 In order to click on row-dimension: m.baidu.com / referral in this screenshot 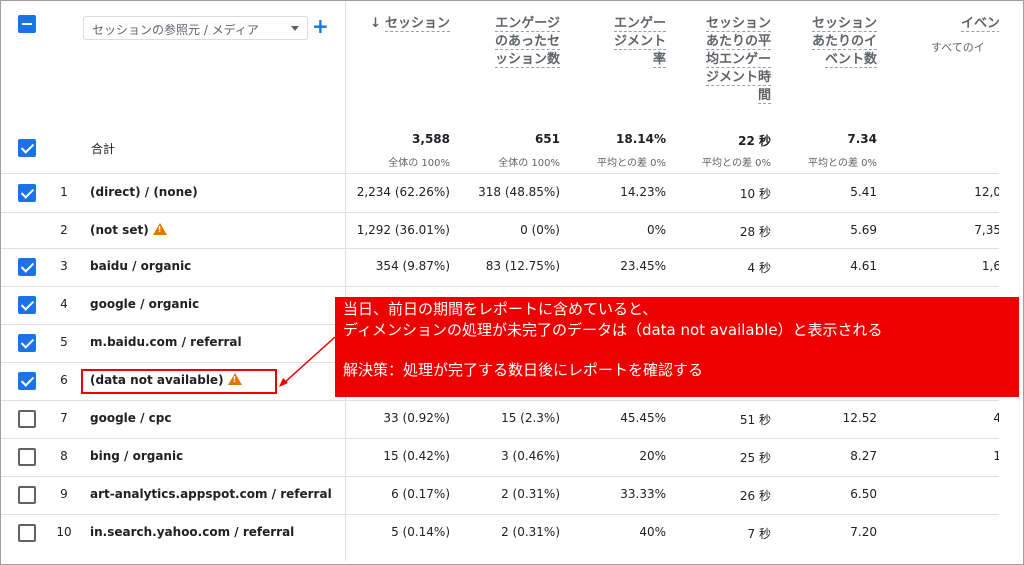, I will do `click(166, 342)`.